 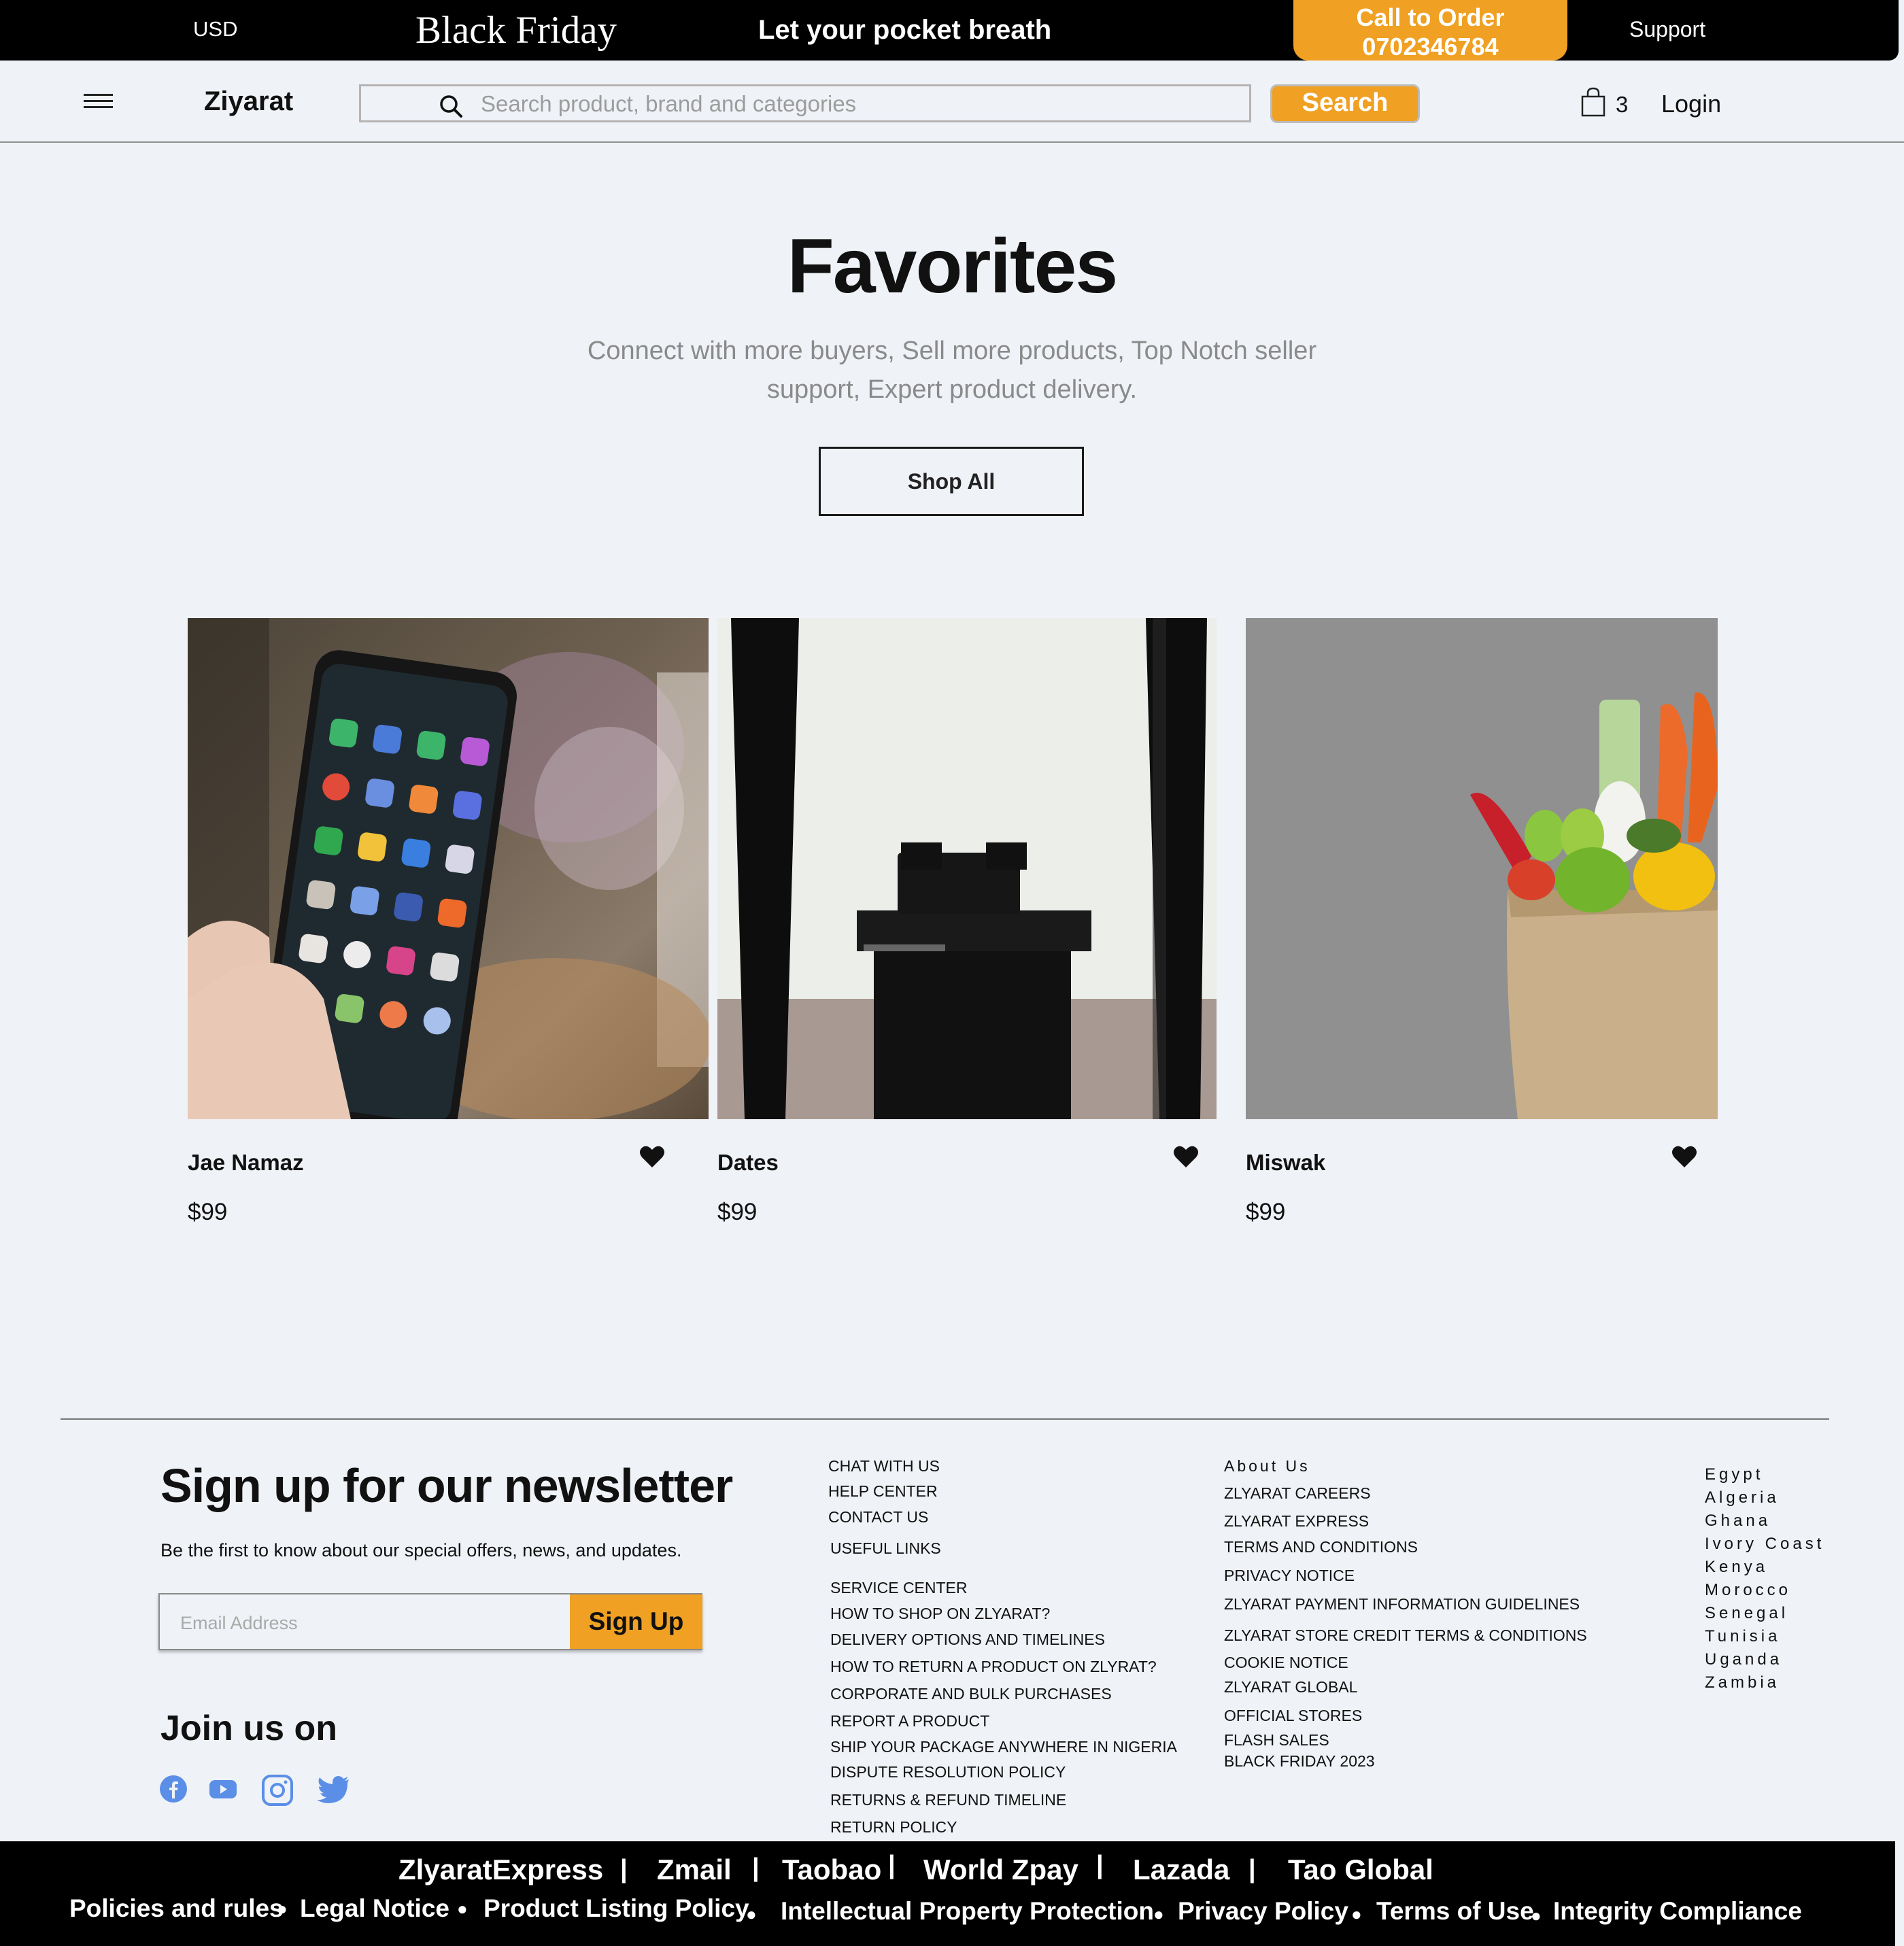 I want to click on footer-link-black-friday-2023: BLACK FRIDAY 2023, so click(x=1300, y=1761).